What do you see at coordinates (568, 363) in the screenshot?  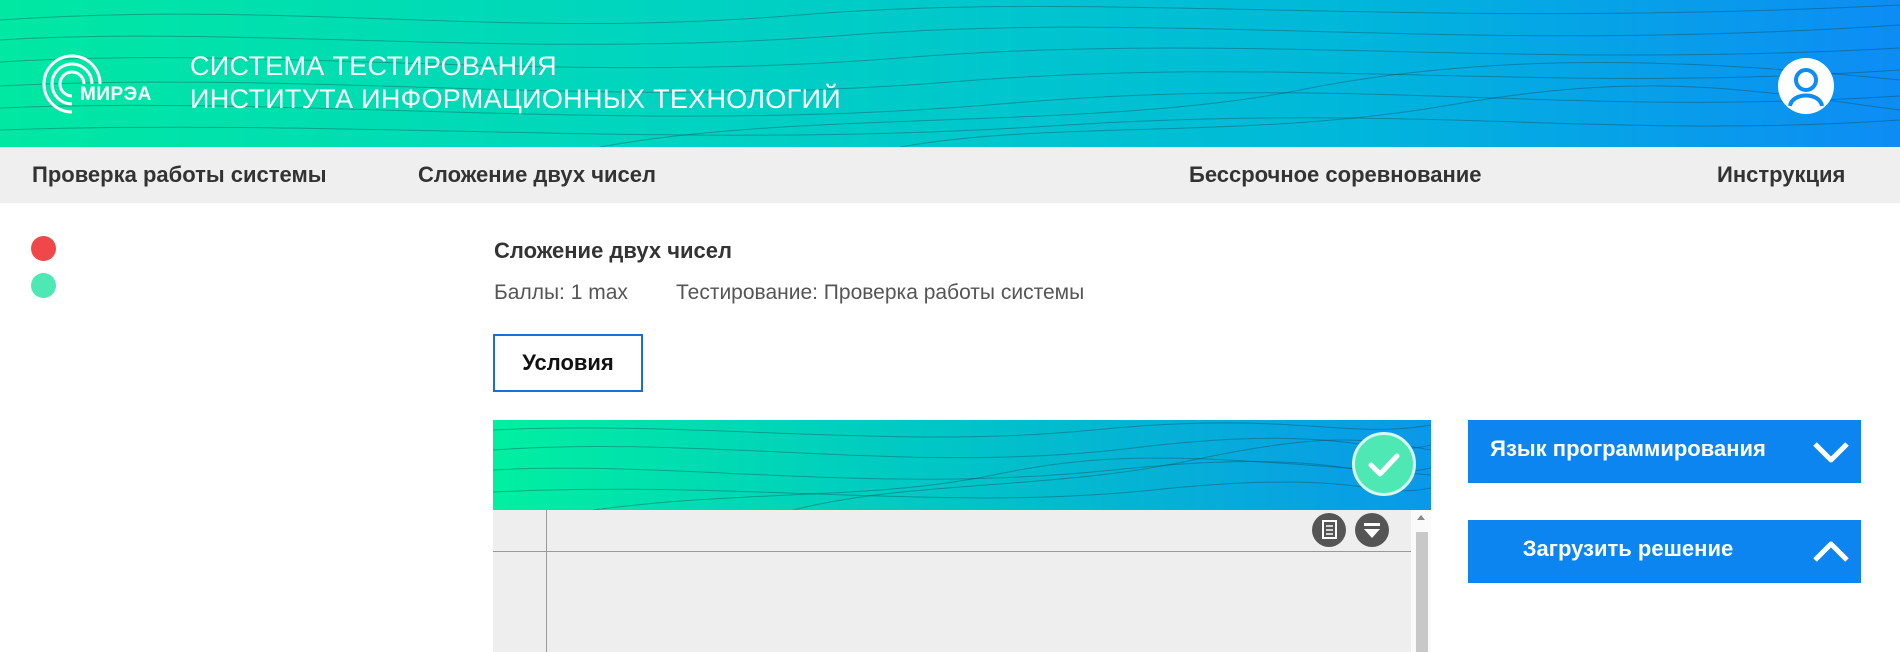 I see `conditions-button: Условия` at bounding box center [568, 363].